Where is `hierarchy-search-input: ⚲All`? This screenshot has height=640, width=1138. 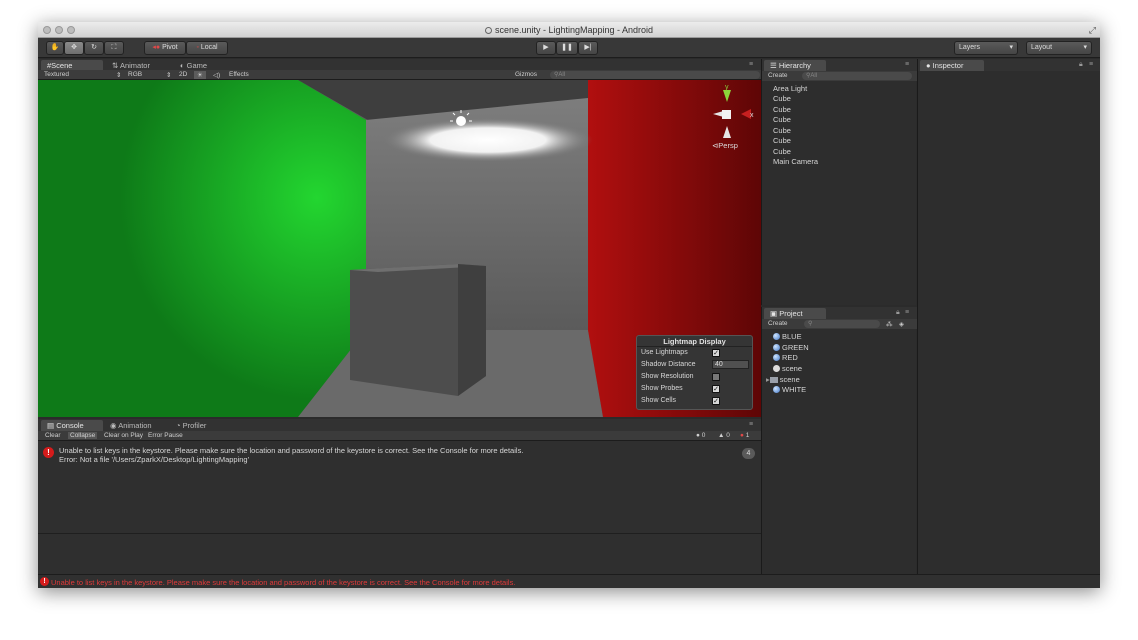
hierarchy-search-input: ⚲All is located at coordinates (857, 76).